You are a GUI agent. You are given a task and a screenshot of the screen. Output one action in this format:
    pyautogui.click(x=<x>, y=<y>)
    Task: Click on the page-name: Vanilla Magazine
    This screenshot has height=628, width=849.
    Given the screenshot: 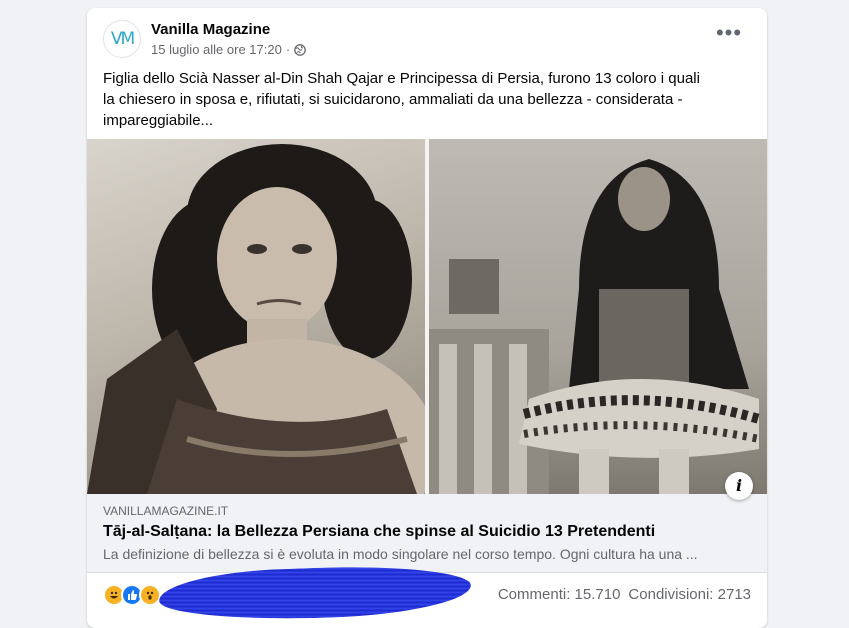 What is the action you would take?
    pyautogui.click(x=210, y=29)
    